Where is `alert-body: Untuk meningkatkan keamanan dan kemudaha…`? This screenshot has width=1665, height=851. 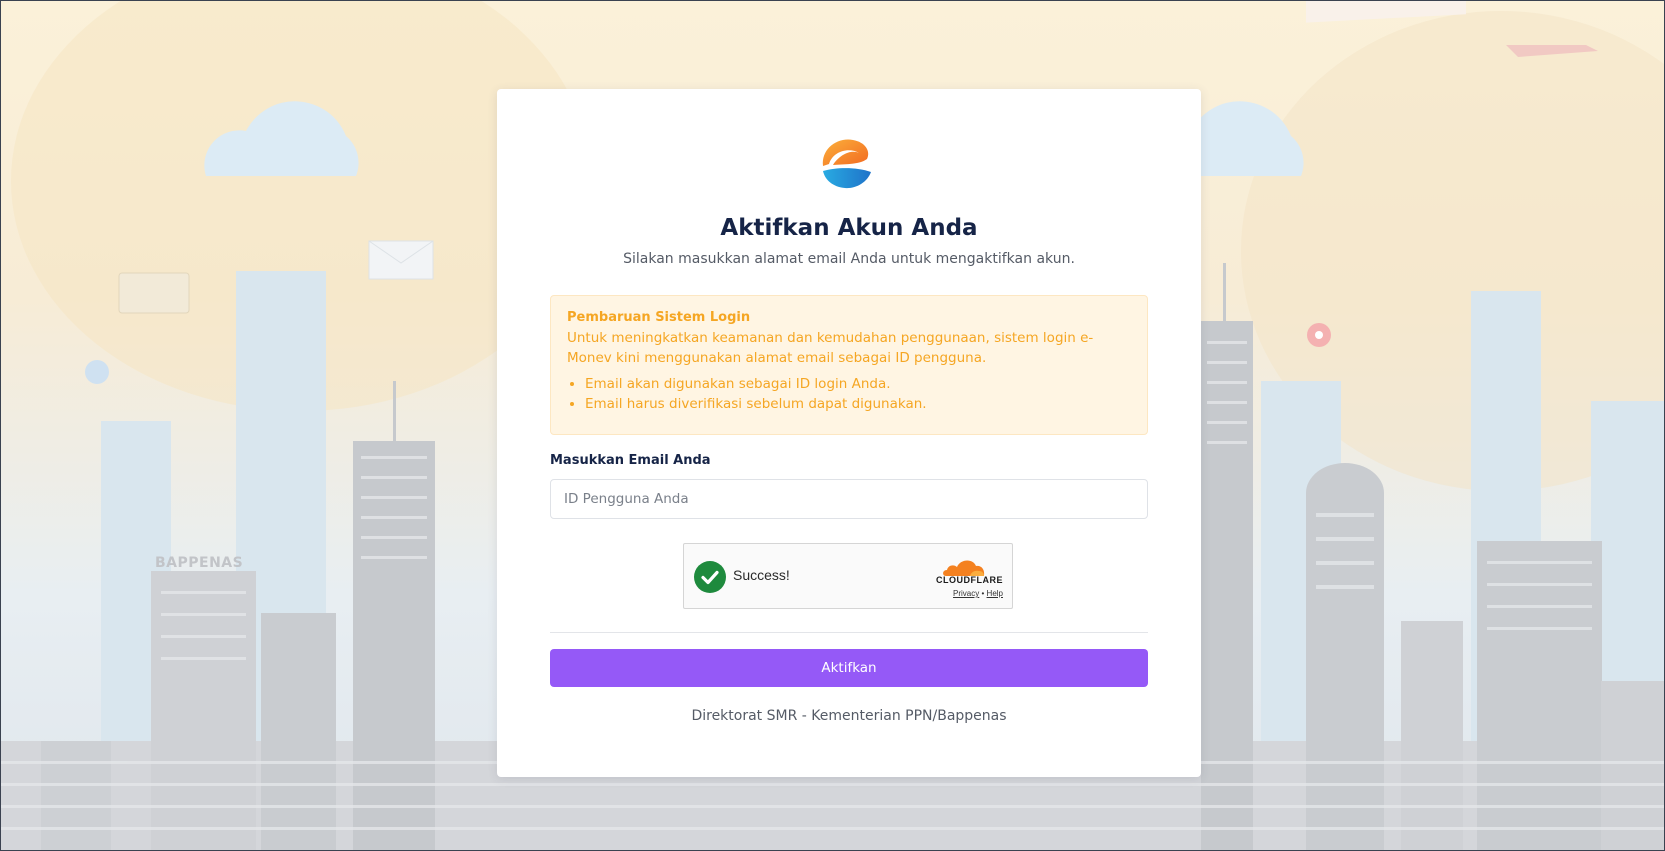 alert-body: Untuk meningkatkan keamanan dan kemudaha… is located at coordinates (830, 348).